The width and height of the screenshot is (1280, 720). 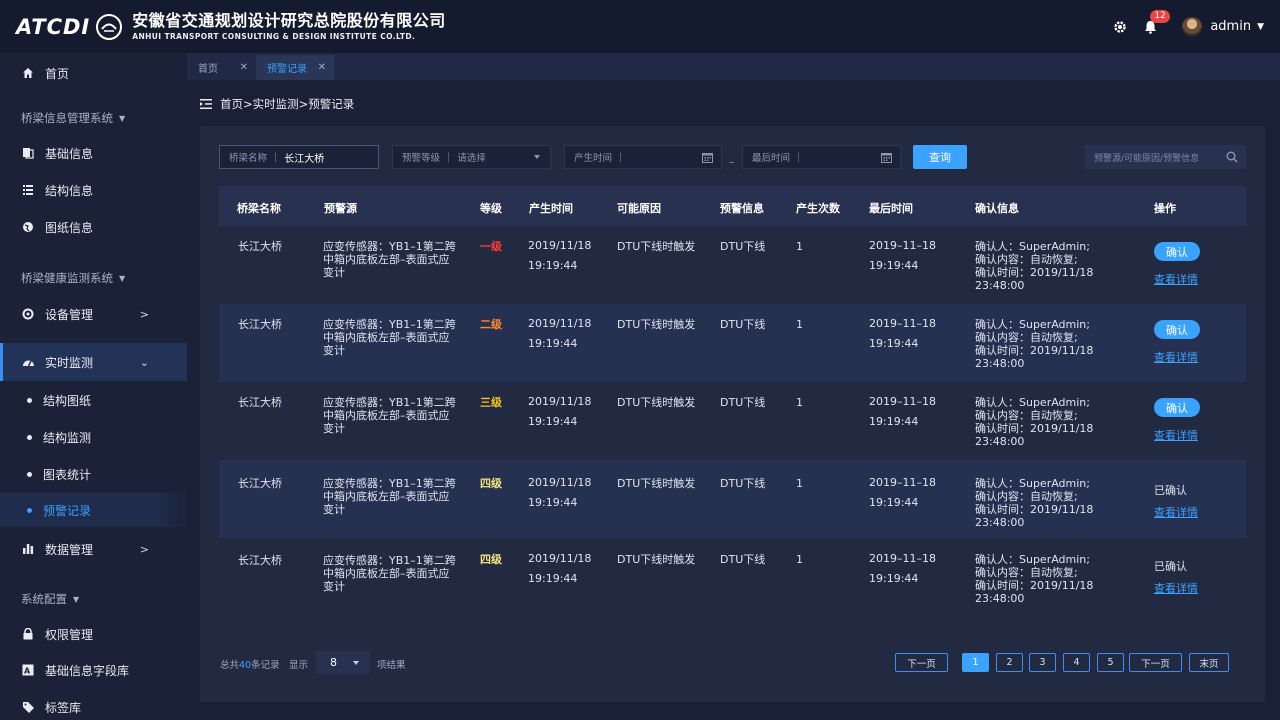 What do you see at coordinates (902, 323) in the screenshot?
I see `date-text: 2019–11–18` at bounding box center [902, 323].